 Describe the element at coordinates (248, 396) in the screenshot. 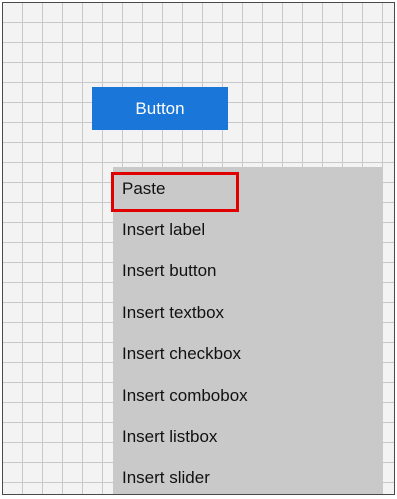

I see `menu-item-insert-combobox: Insert combobox` at that location.